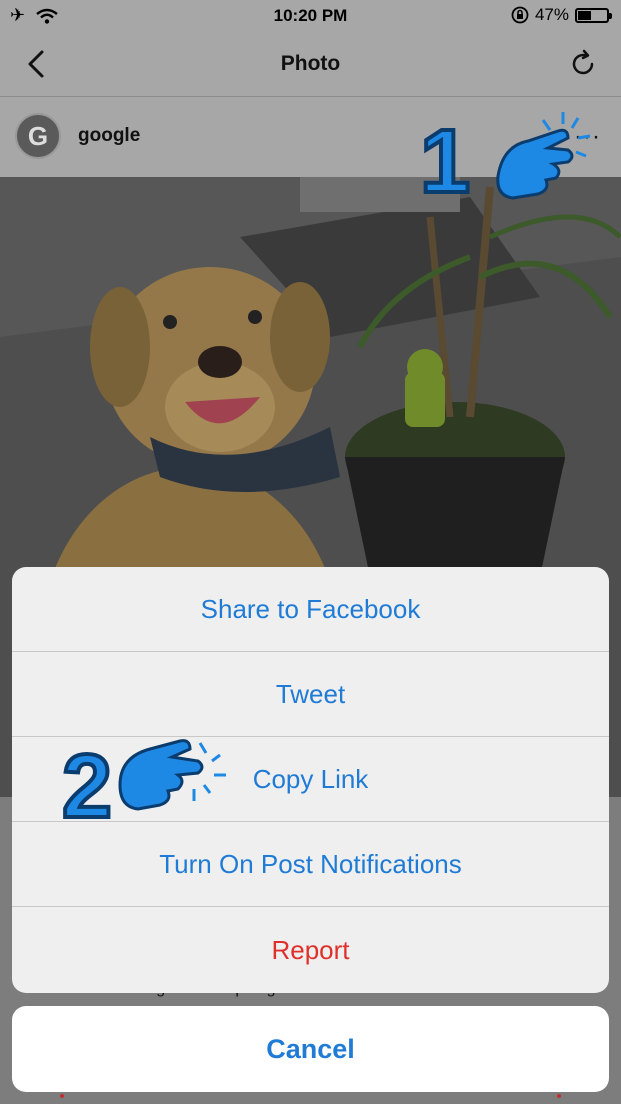 The image size is (621, 1104). I want to click on pointing-hand-icon: 2, so click(143, 787).